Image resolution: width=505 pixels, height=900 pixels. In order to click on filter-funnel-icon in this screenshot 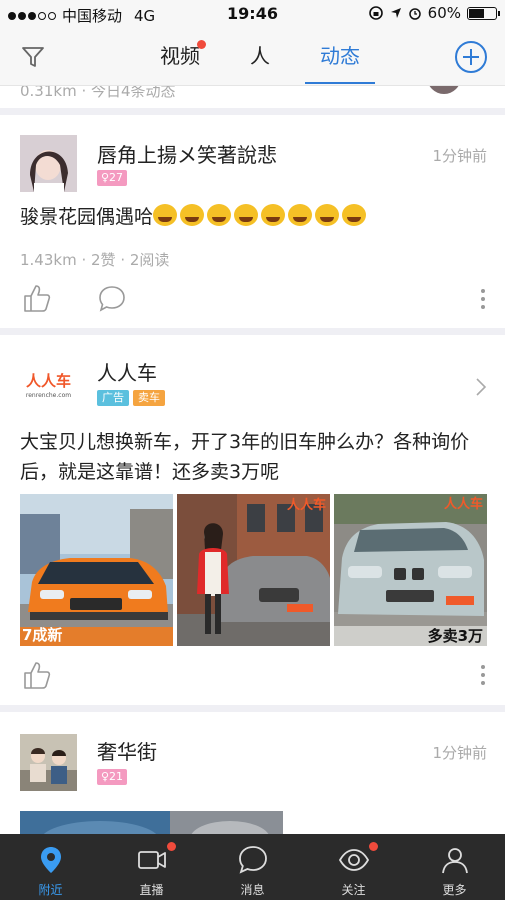, I will do `click(33, 57)`.